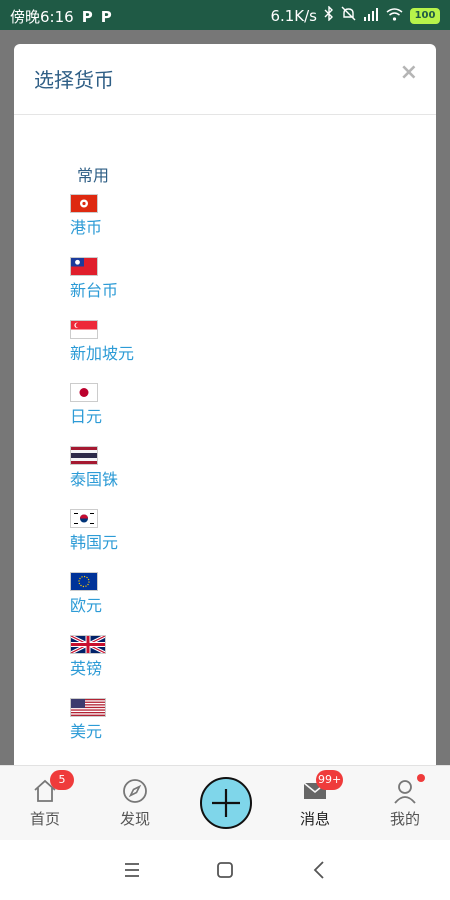 This screenshot has width=450, height=900. I want to click on compass-icon, so click(135, 791).